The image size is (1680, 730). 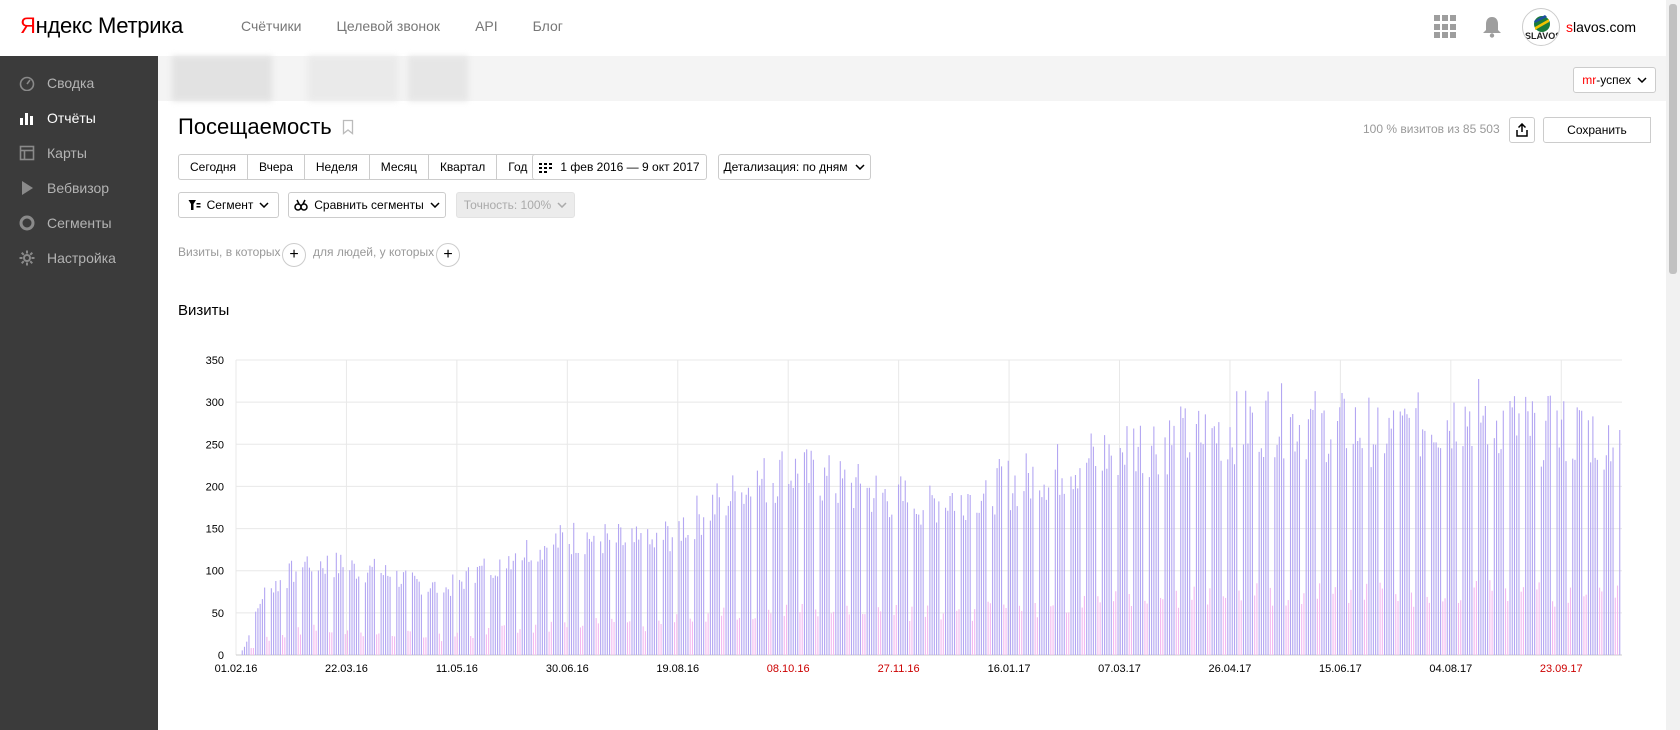 I want to click on sidebar-item-label: Вебвизор, so click(x=78, y=188).